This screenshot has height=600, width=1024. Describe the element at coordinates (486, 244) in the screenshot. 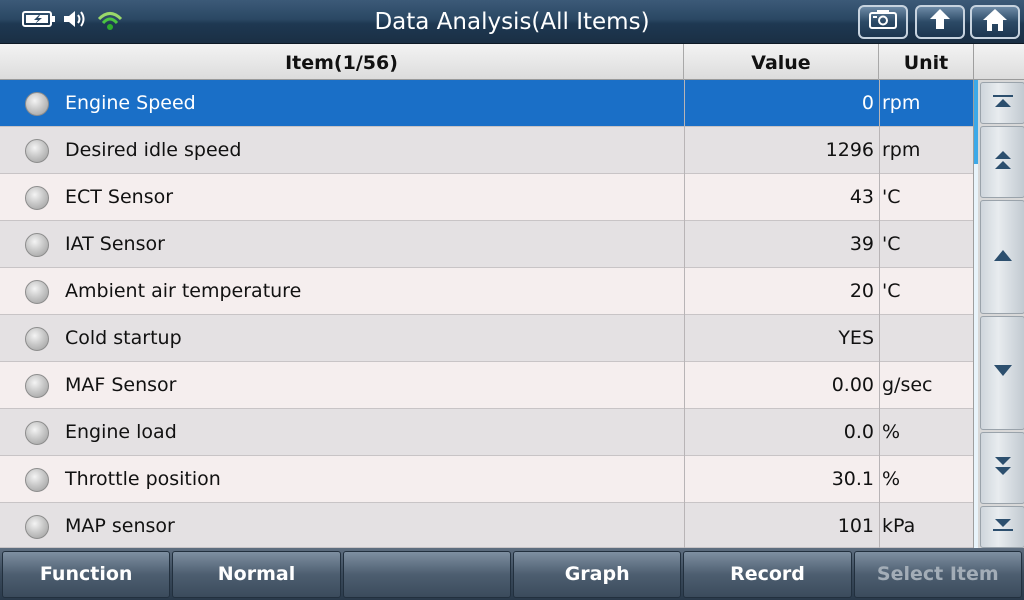

I see `table-row: IAT Sensor 39 'C` at that location.